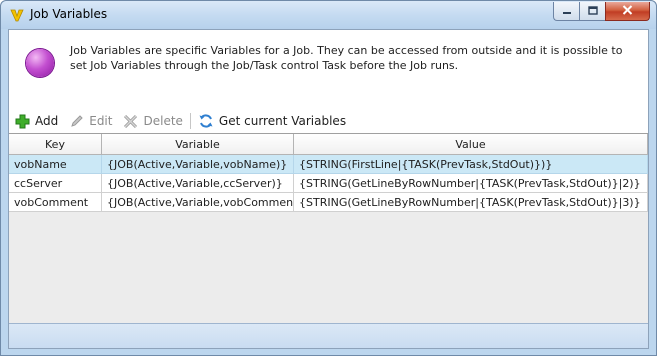 The width and height of the screenshot is (657, 356). I want to click on delete-button-label: Delete, so click(163, 121).